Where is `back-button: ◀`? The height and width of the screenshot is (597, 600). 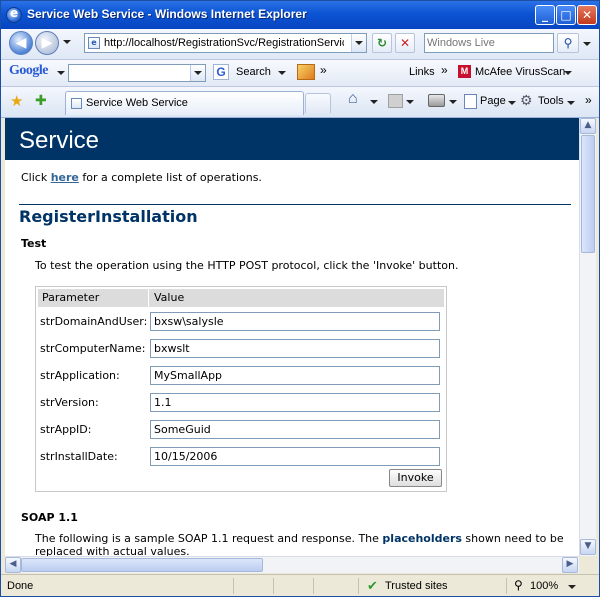
back-button: ◀ is located at coordinates (21, 43).